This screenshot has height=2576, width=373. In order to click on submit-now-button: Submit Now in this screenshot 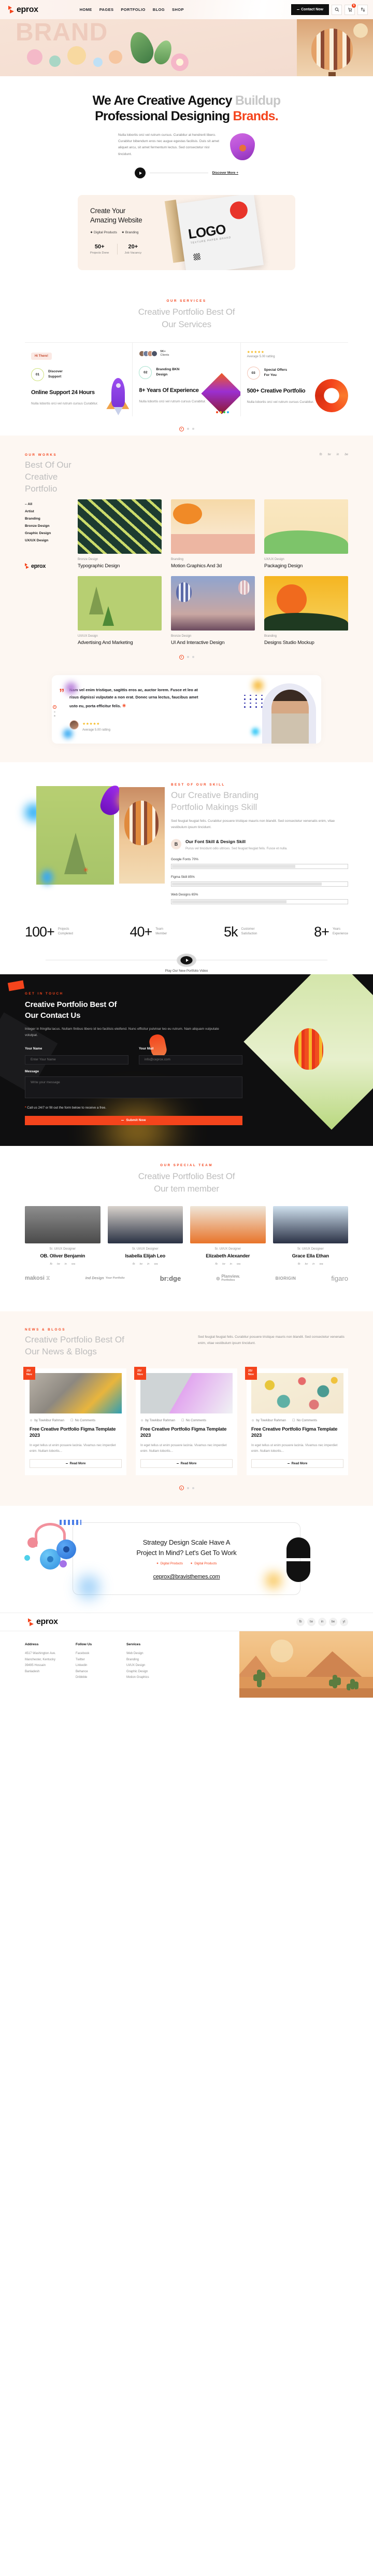, I will do `click(134, 1120)`.